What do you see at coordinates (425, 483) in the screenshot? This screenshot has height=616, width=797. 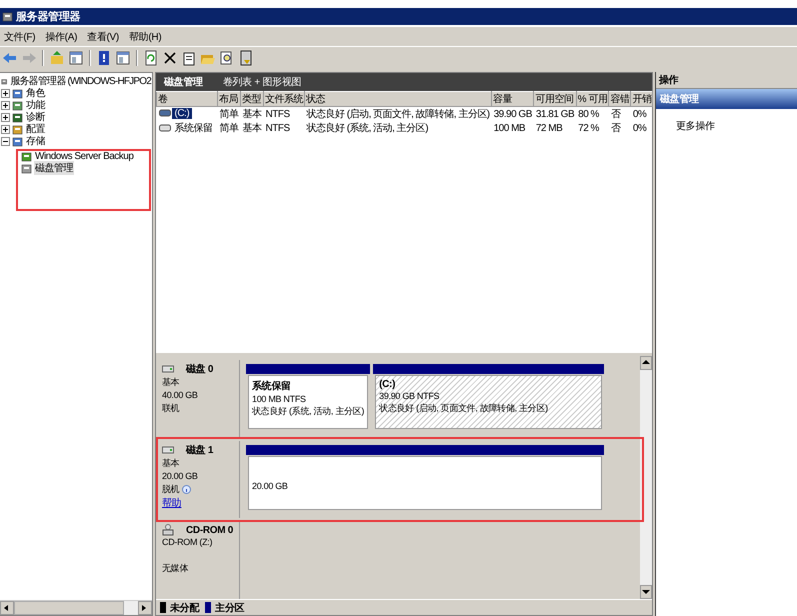 I see `partition: 20.00 GB` at bounding box center [425, 483].